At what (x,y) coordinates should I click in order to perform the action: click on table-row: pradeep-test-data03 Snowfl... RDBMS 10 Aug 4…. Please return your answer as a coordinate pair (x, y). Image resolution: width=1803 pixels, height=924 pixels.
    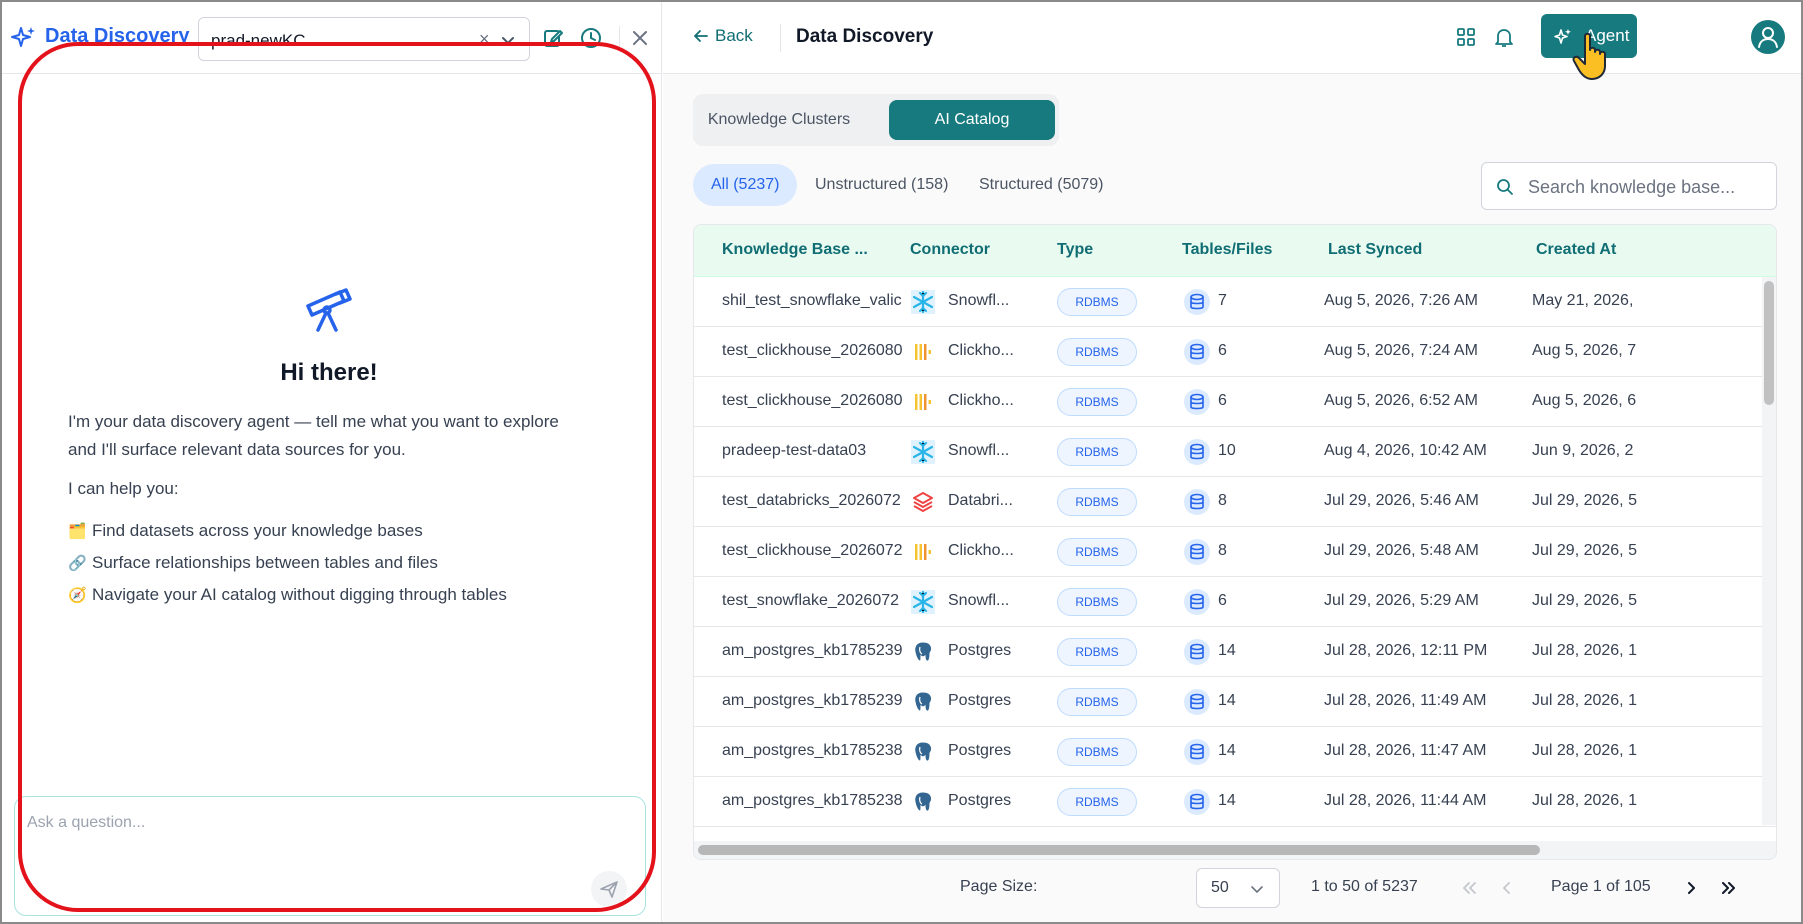
    Looking at the image, I should click on (1235, 452).